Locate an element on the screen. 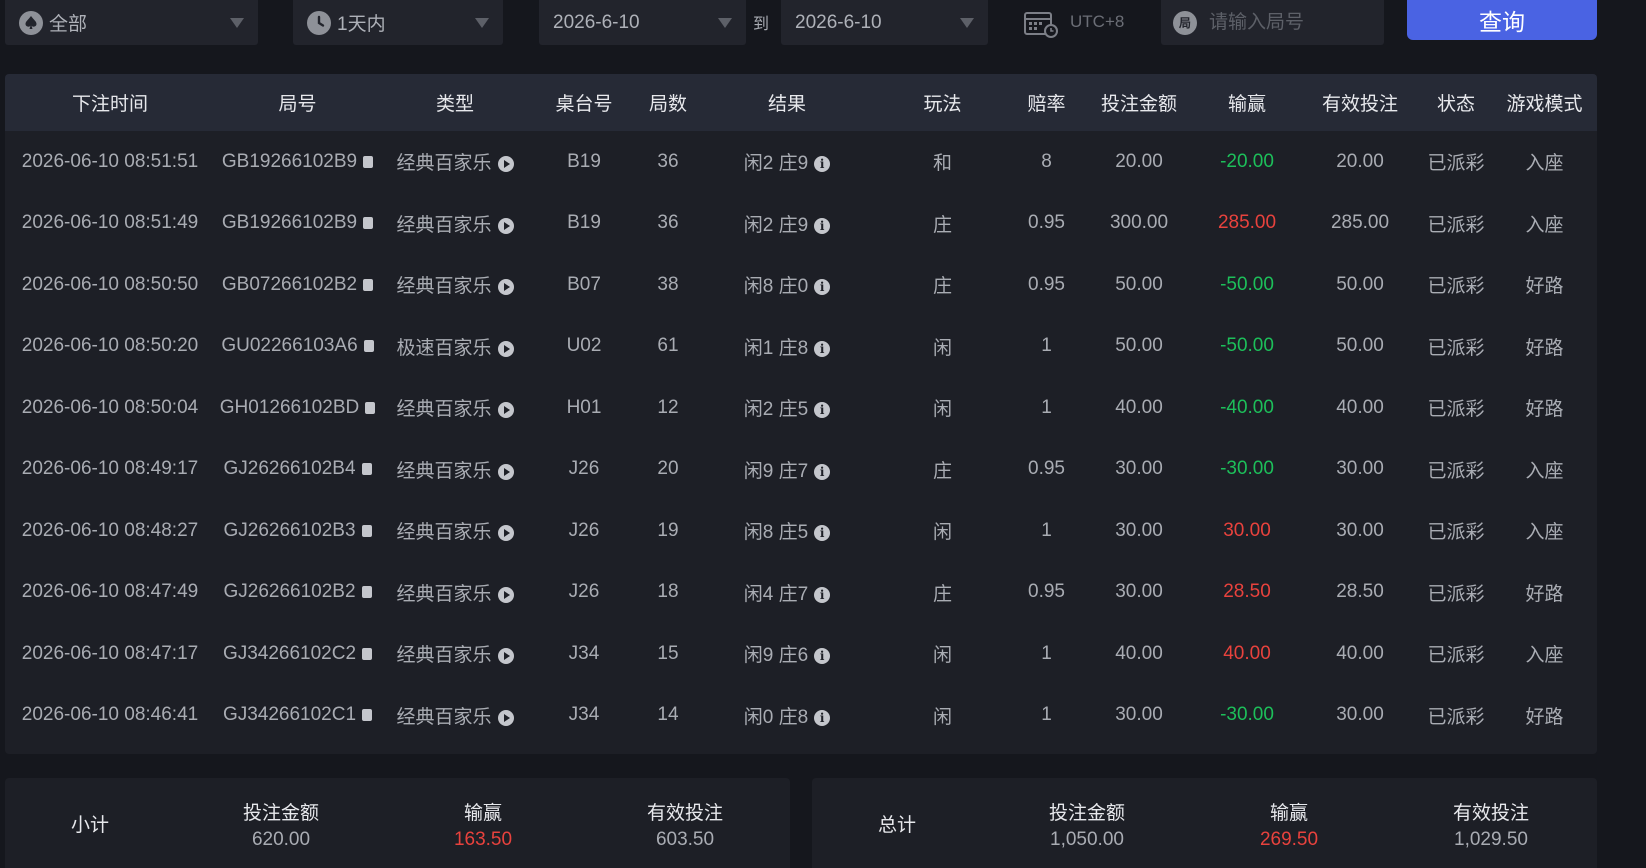 This screenshot has height=868, width=1646. column-header-valid: 有效投注 is located at coordinates (1360, 102).